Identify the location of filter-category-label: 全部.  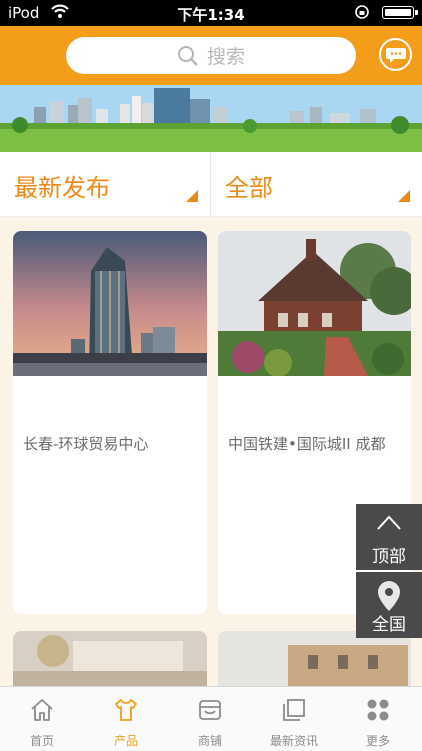
(249, 188).